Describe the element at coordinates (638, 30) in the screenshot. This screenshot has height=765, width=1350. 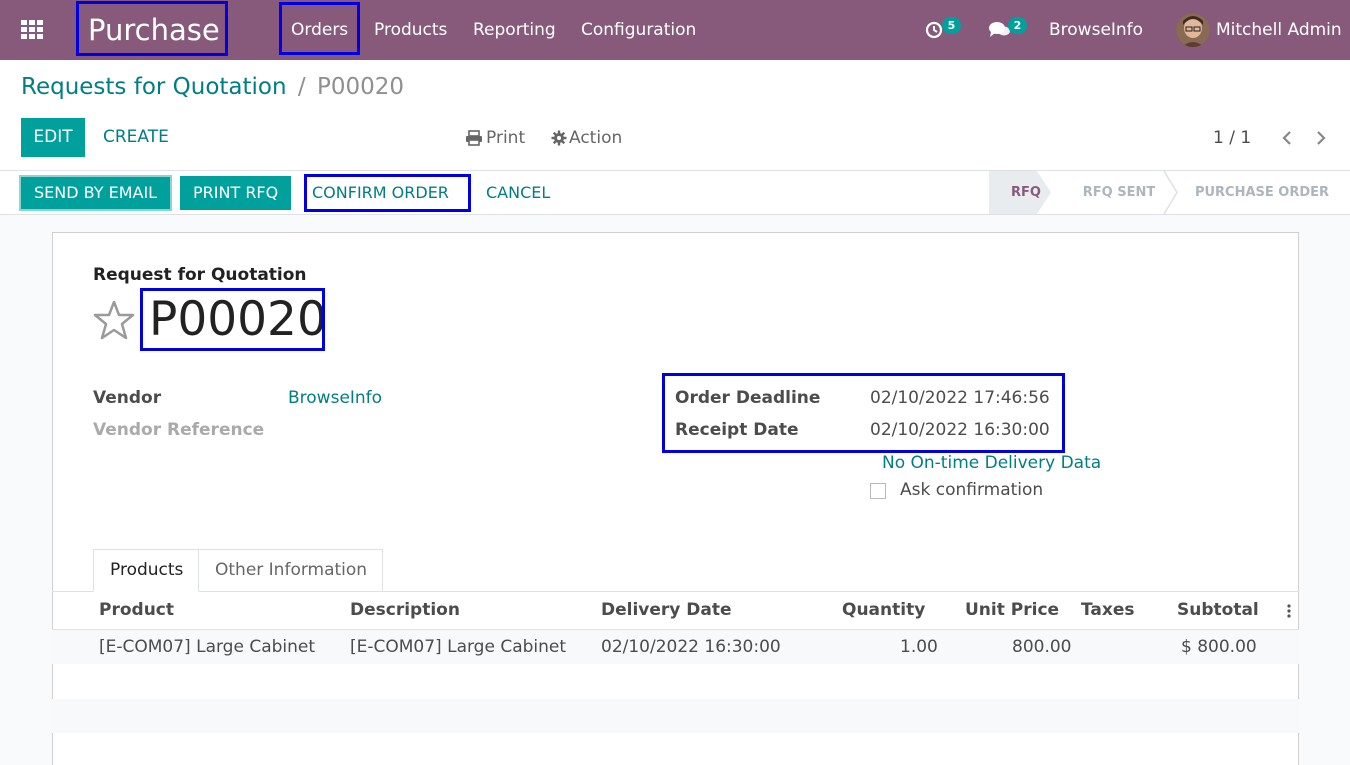
I see `menu-configuration: Configuration` at that location.